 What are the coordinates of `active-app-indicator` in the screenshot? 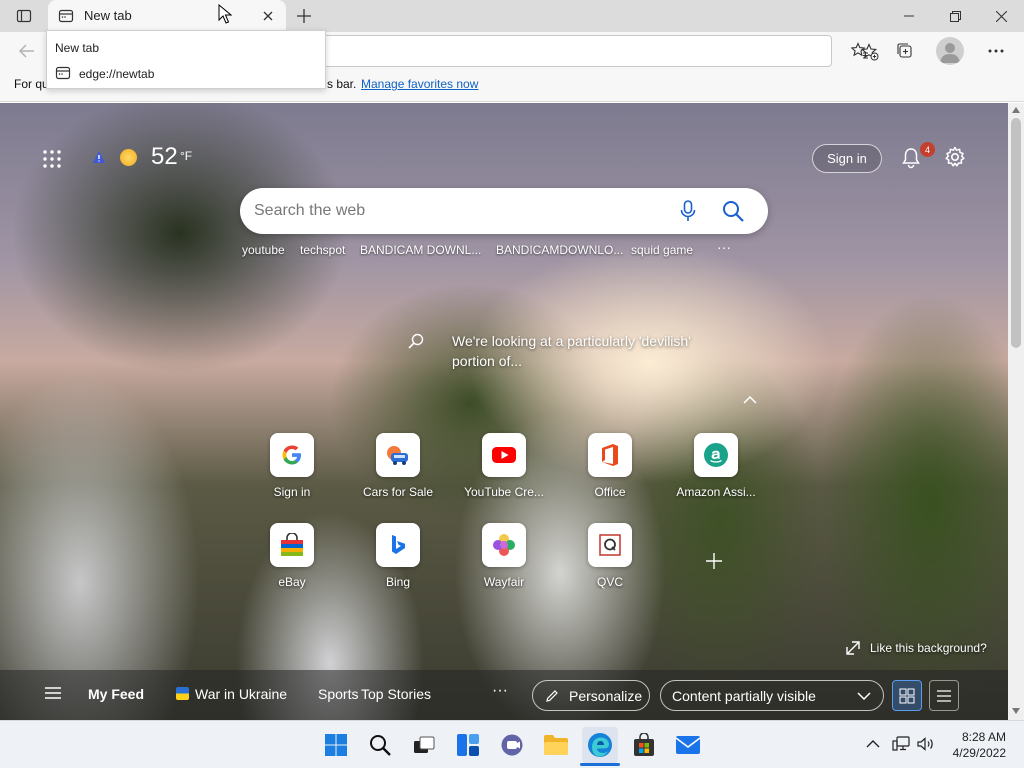 It's located at (600, 764).